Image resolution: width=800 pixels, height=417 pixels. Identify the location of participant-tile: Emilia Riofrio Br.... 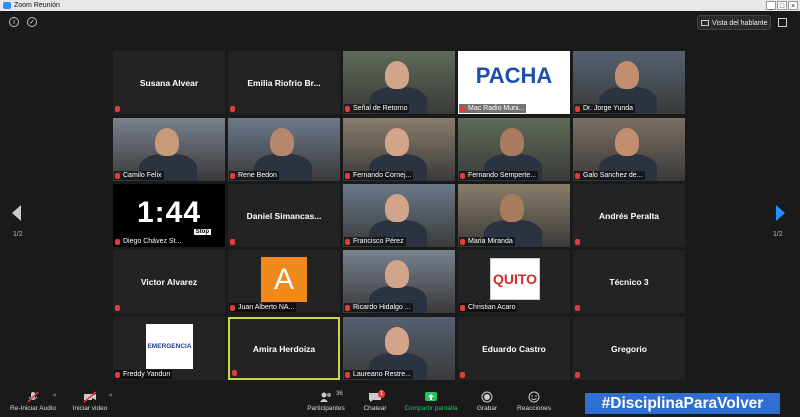
(284, 82).